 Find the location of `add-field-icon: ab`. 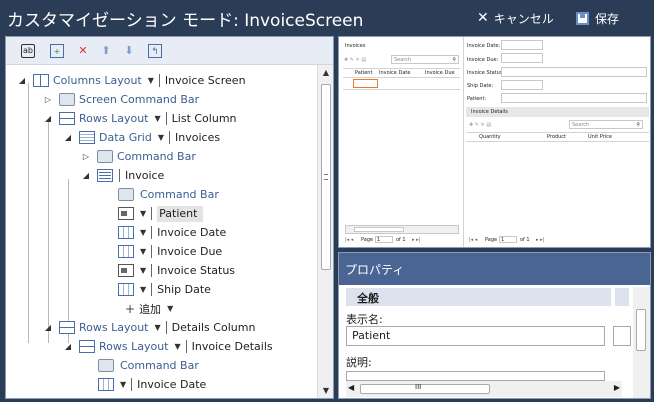

add-field-icon: ab is located at coordinates (28, 51).